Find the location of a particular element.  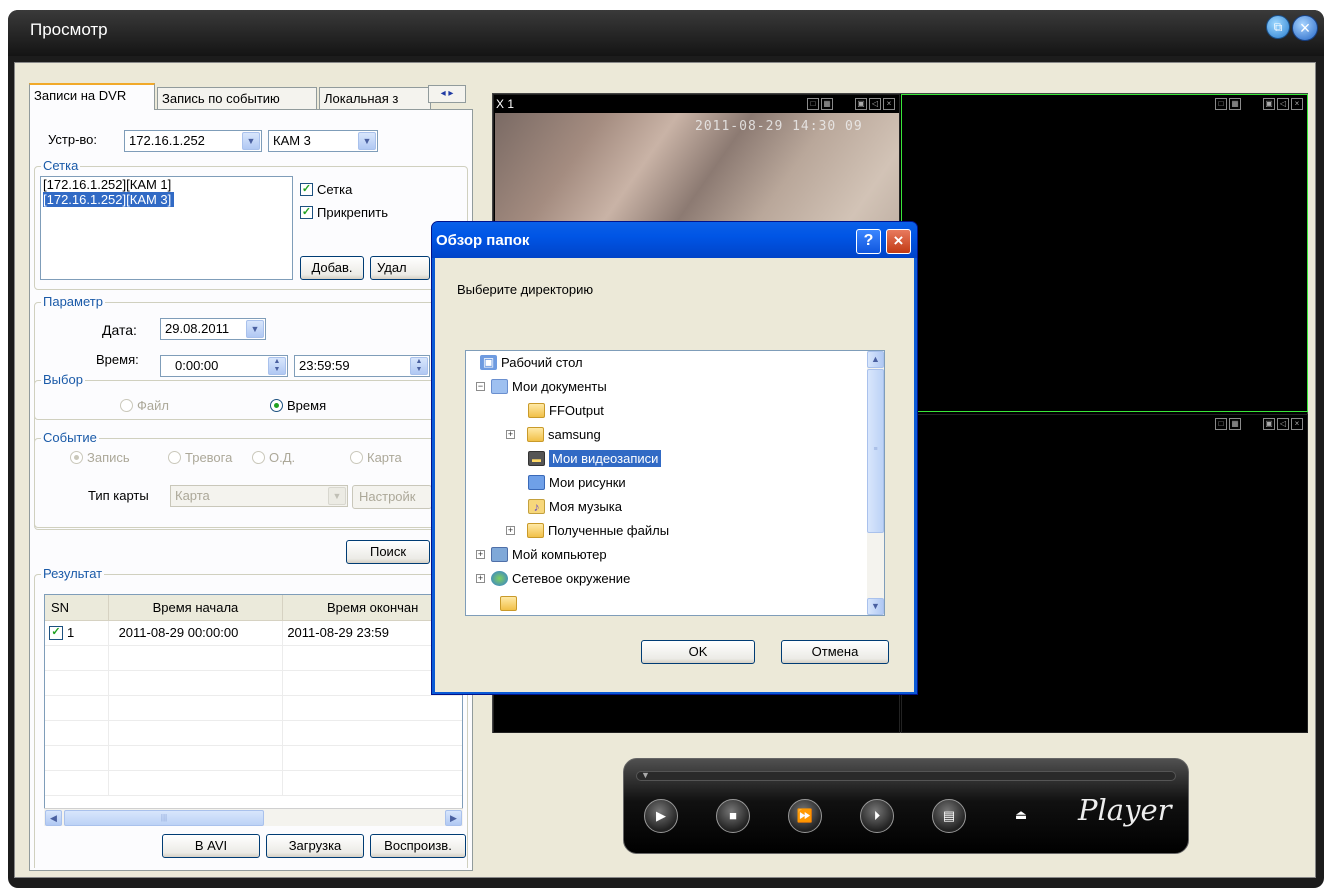

grid-checkbox: ✓ Сетка is located at coordinates (326, 189).